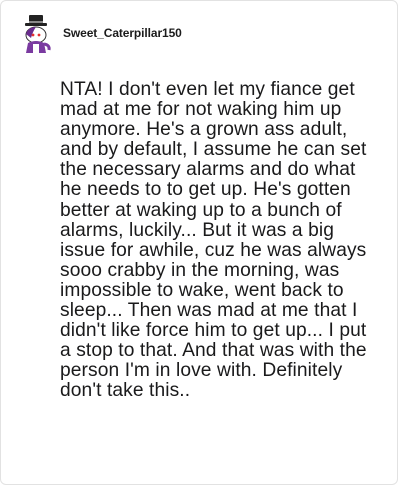  I want to click on comment-header: Sweet_Caterpillar150, so click(100, 34).